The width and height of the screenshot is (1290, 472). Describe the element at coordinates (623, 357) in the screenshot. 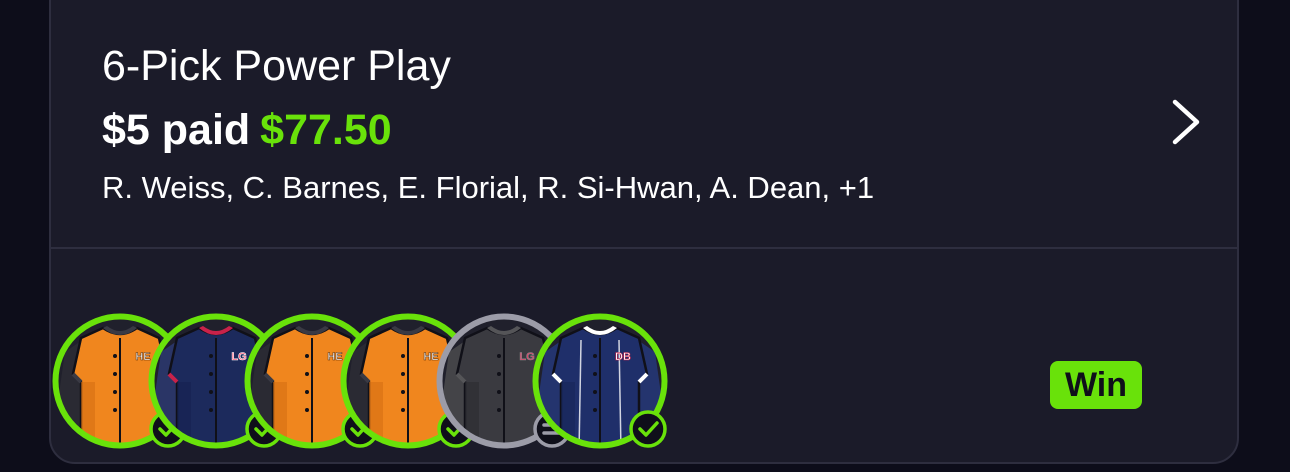

I see `svg-text: DB` at that location.